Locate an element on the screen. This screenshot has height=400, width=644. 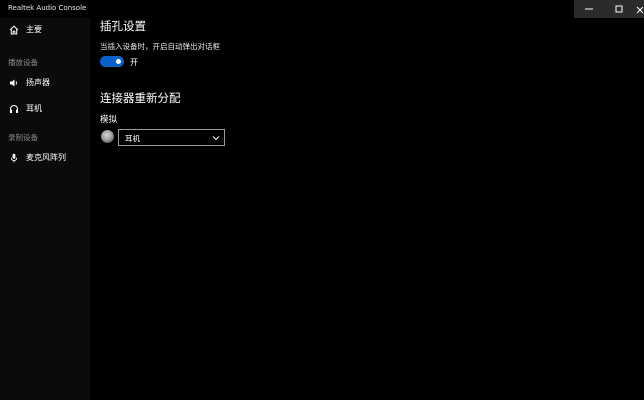
sidebar-item-microphone: 麦克风阵列 is located at coordinates (45, 158).